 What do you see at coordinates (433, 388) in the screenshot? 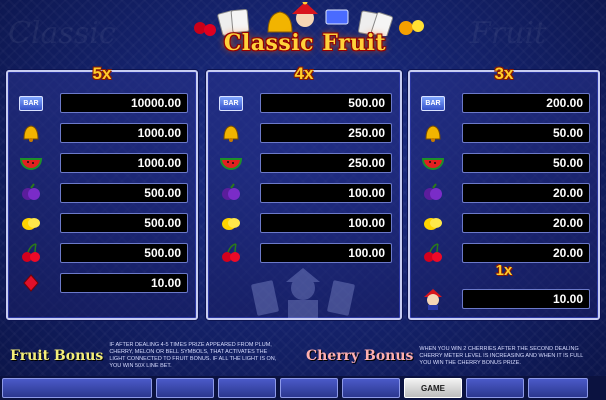
I see `game-button: GAME` at bounding box center [433, 388].